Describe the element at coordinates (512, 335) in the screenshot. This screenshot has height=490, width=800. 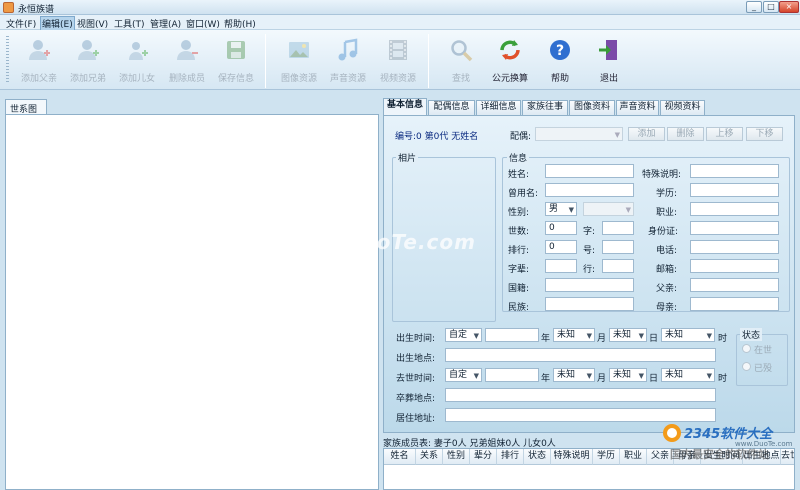
I see `birth-year-field` at that location.